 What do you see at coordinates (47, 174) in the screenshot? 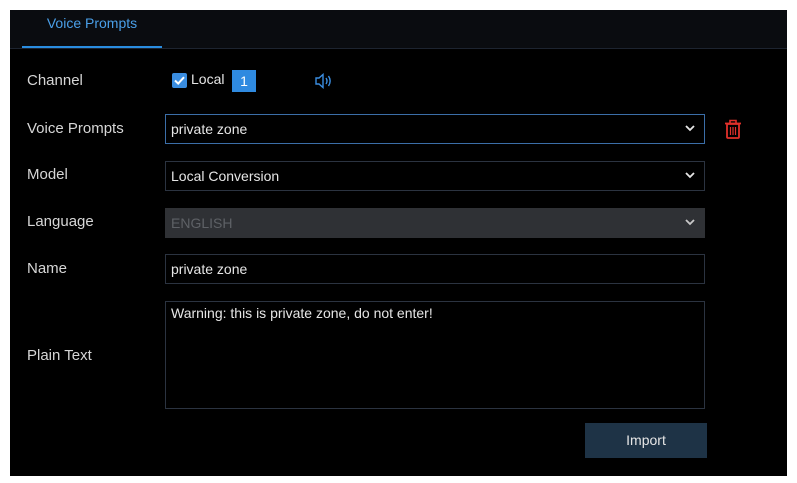
I see `model-label: Model` at bounding box center [47, 174].